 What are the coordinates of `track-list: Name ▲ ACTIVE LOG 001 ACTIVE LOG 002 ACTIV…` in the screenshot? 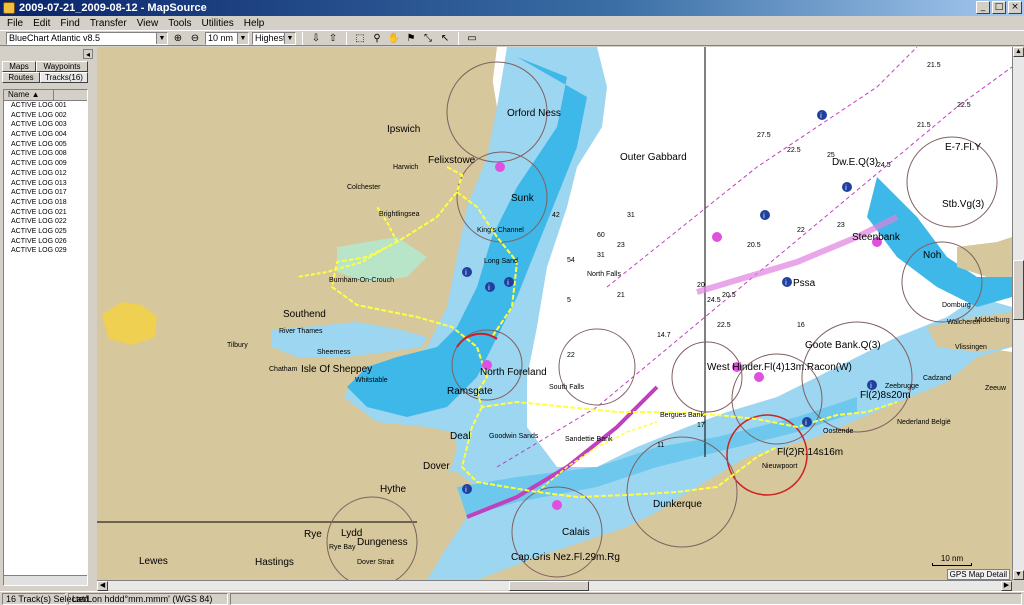 It's located at (45, 337).